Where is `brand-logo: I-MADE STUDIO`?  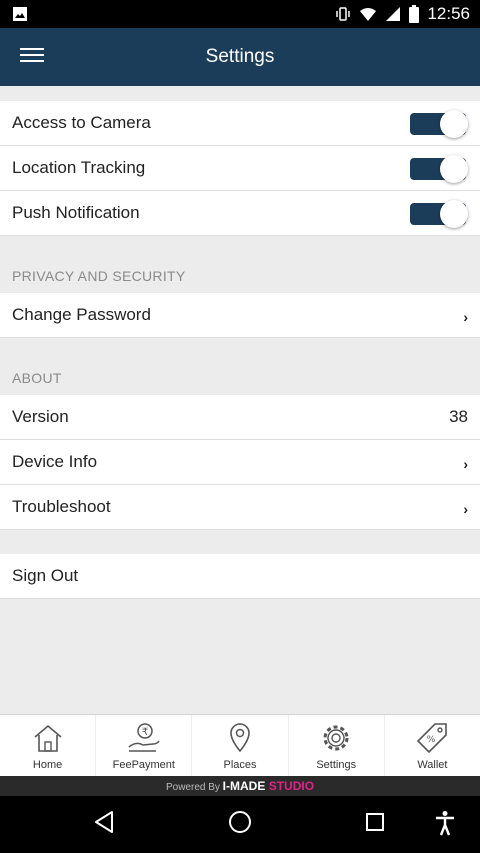 brand-logo: I-MADE STUDIO is located at coordinates (268, 786).